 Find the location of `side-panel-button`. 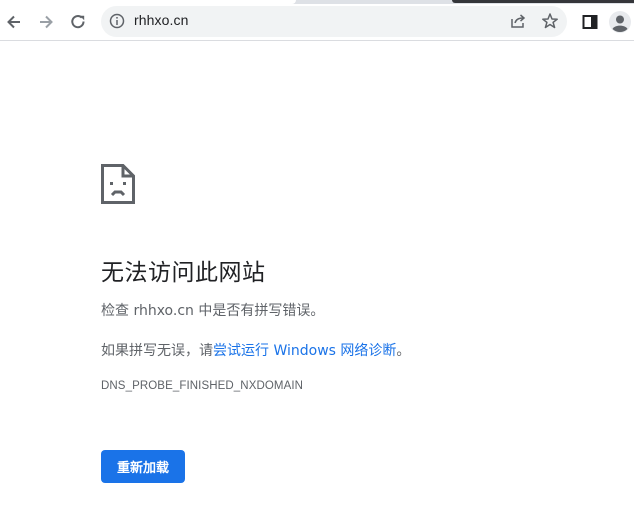

side-panel-button is located at coordinates (590, 22).